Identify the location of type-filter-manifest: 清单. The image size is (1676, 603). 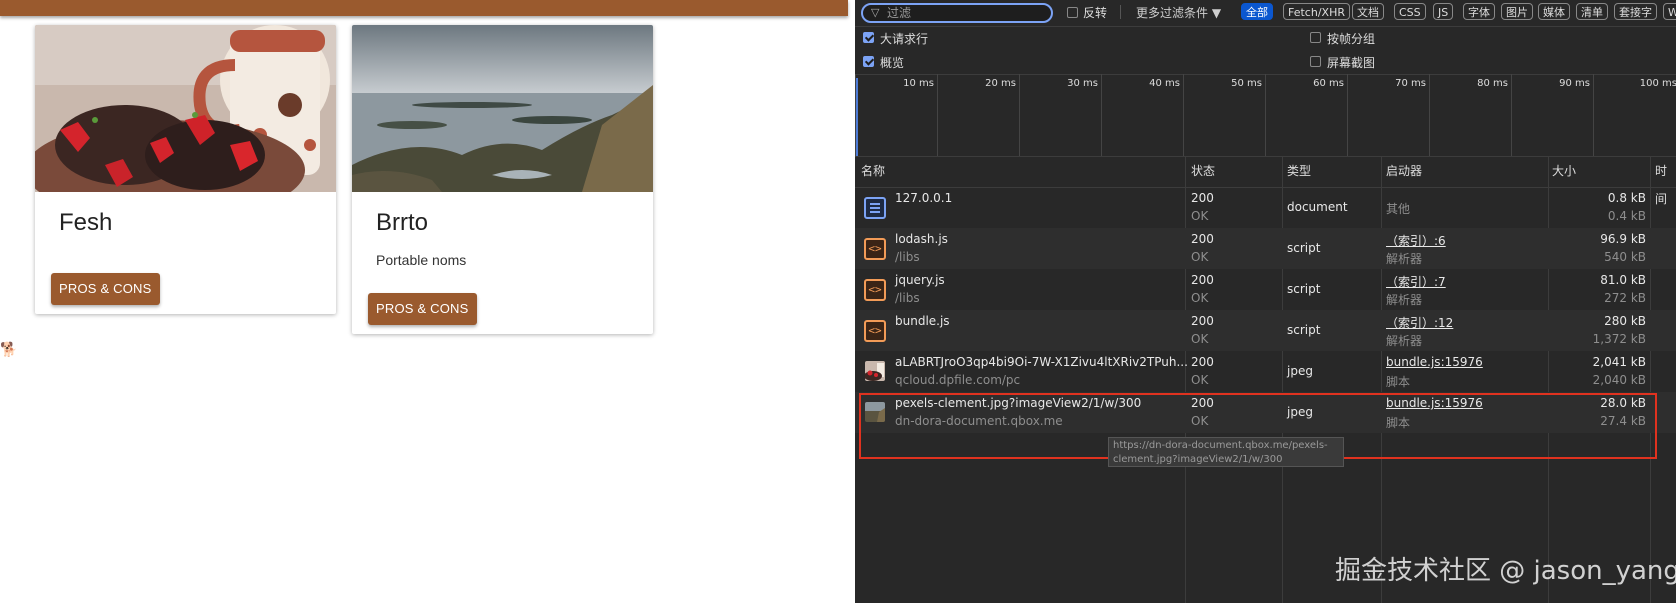
(1592, 11).